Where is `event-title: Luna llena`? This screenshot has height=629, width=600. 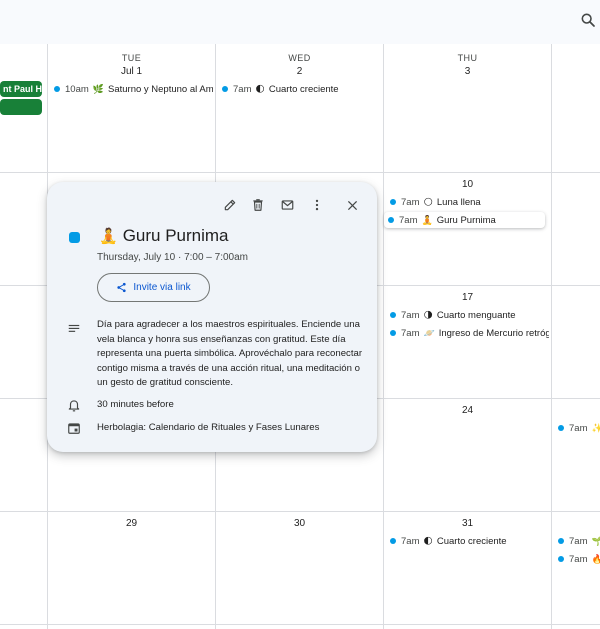
event-title: Luna llena is located at coordinates (458, 202).